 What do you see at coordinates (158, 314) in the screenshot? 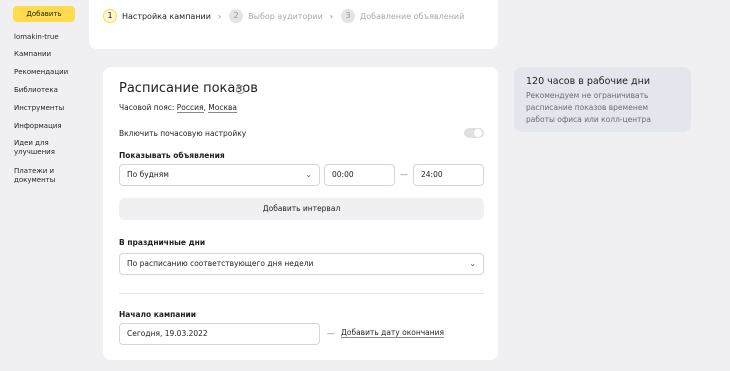
I see `start-label: Начало кампании` at bounding box center [158, 314].